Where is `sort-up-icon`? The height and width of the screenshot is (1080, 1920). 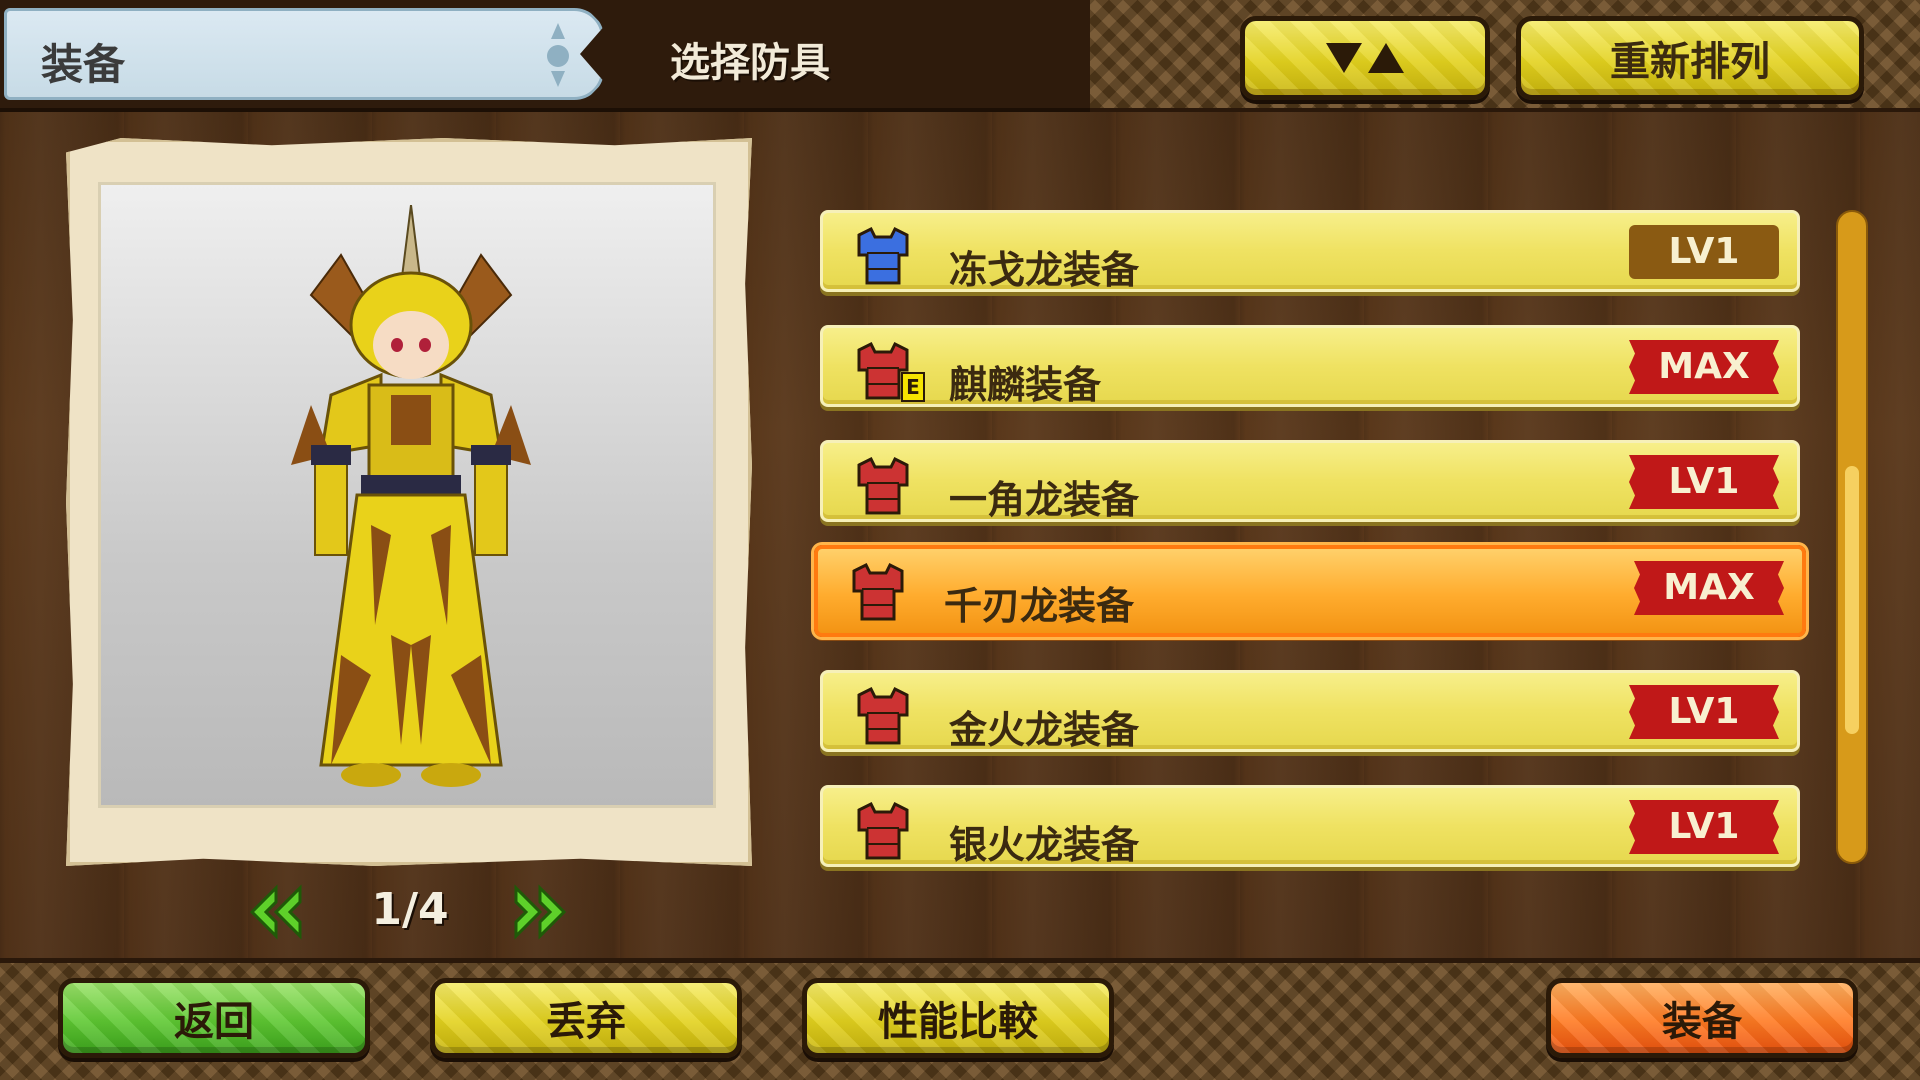
sort-up-icon is located at coordinates (1386, 58).